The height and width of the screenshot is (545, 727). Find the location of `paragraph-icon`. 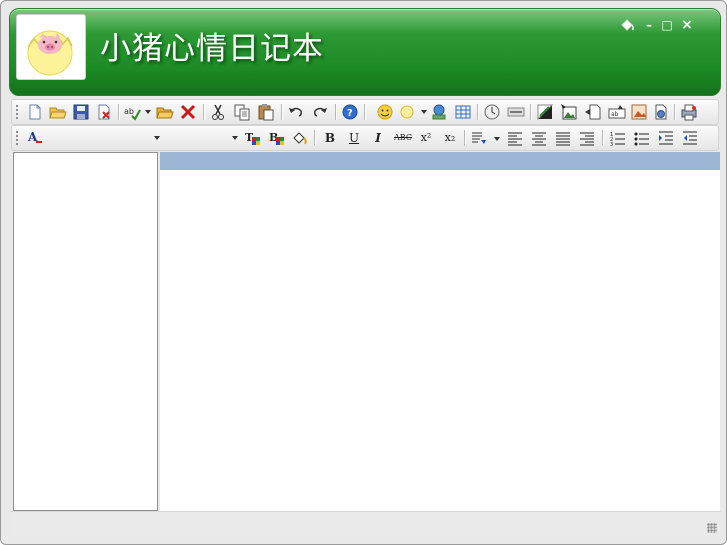

paragraph-icon is located at coordinates (479, 138).